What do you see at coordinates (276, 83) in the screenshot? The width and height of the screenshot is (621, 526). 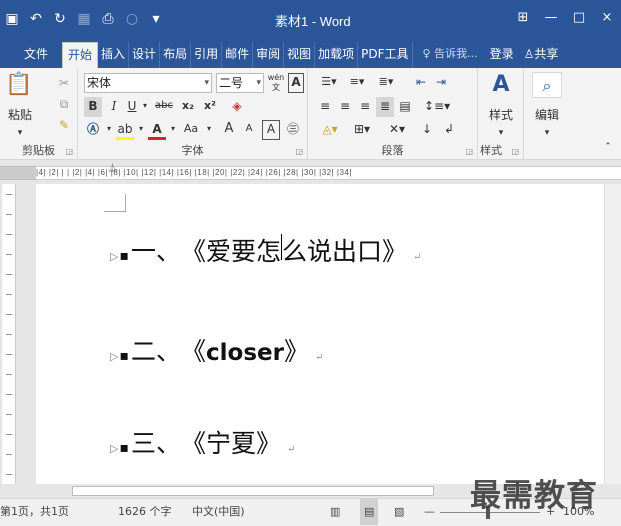 I see `phonetic-guide-button: wén 文` at bounding box center [276, 83].